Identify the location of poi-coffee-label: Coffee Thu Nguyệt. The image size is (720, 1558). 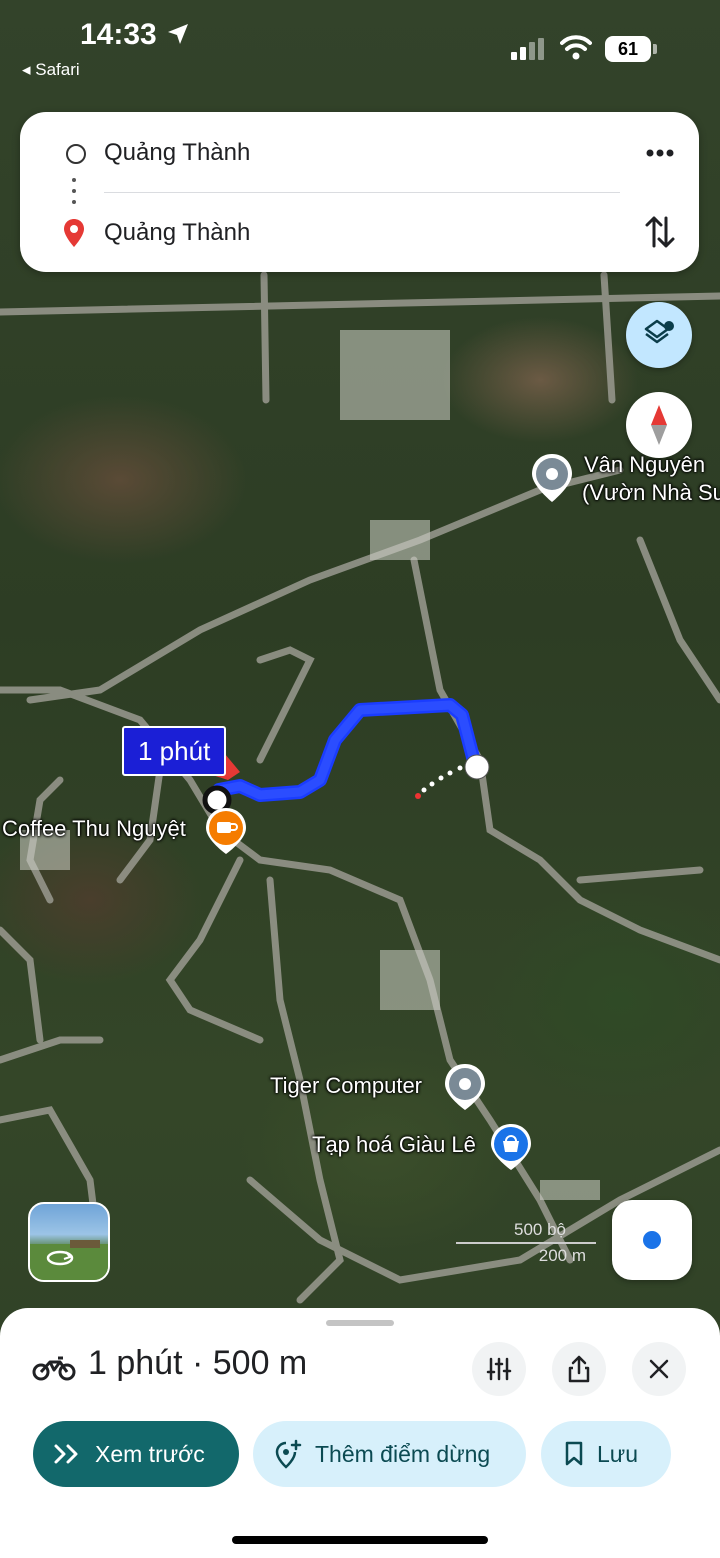
(94, 828).